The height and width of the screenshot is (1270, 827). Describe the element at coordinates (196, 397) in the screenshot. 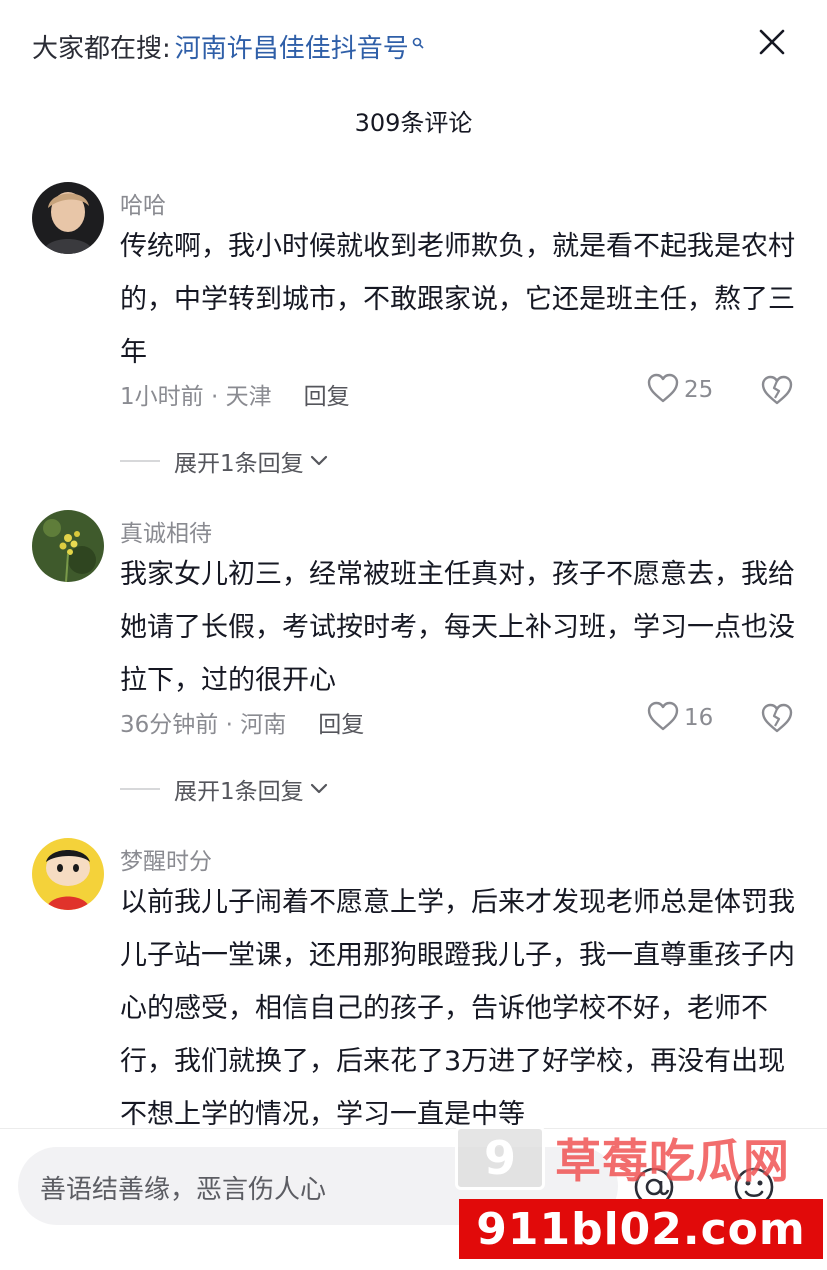

I see `comment-time-location: 1小时前 · 天津` at that location.